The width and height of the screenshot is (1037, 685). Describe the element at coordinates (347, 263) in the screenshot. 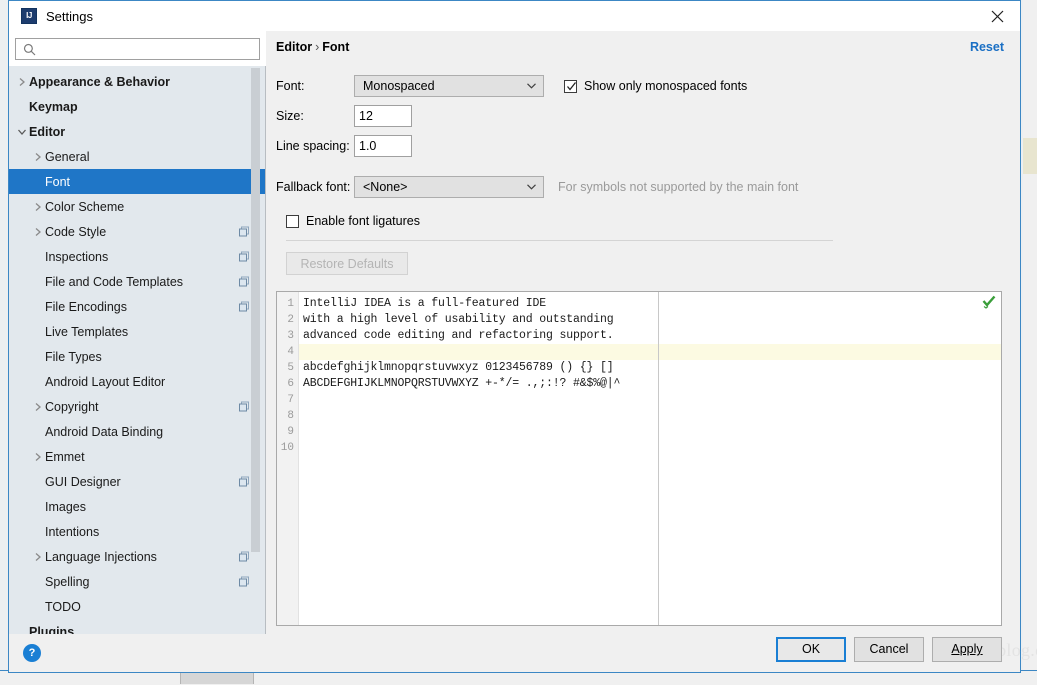

I see `restore-defaults-button: Restore Defaults` at that location.